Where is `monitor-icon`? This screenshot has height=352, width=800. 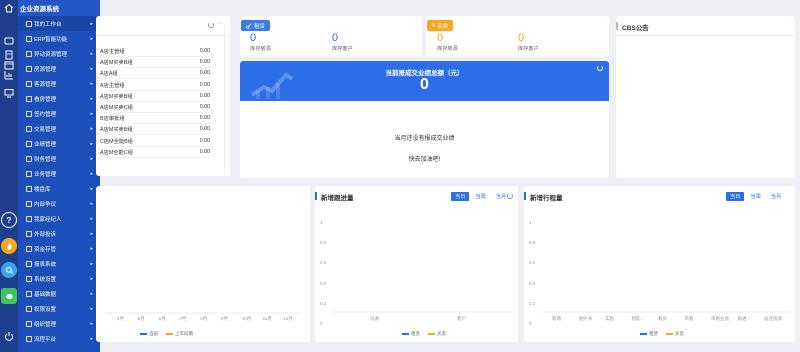
monitor-icon is located at coordinates (9, 93).